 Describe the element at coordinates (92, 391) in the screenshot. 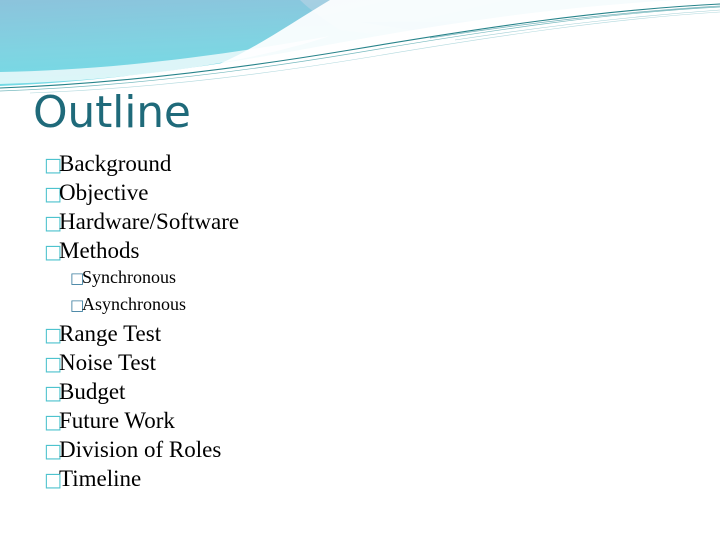

I see `outline-item-label: Budget` at that location.